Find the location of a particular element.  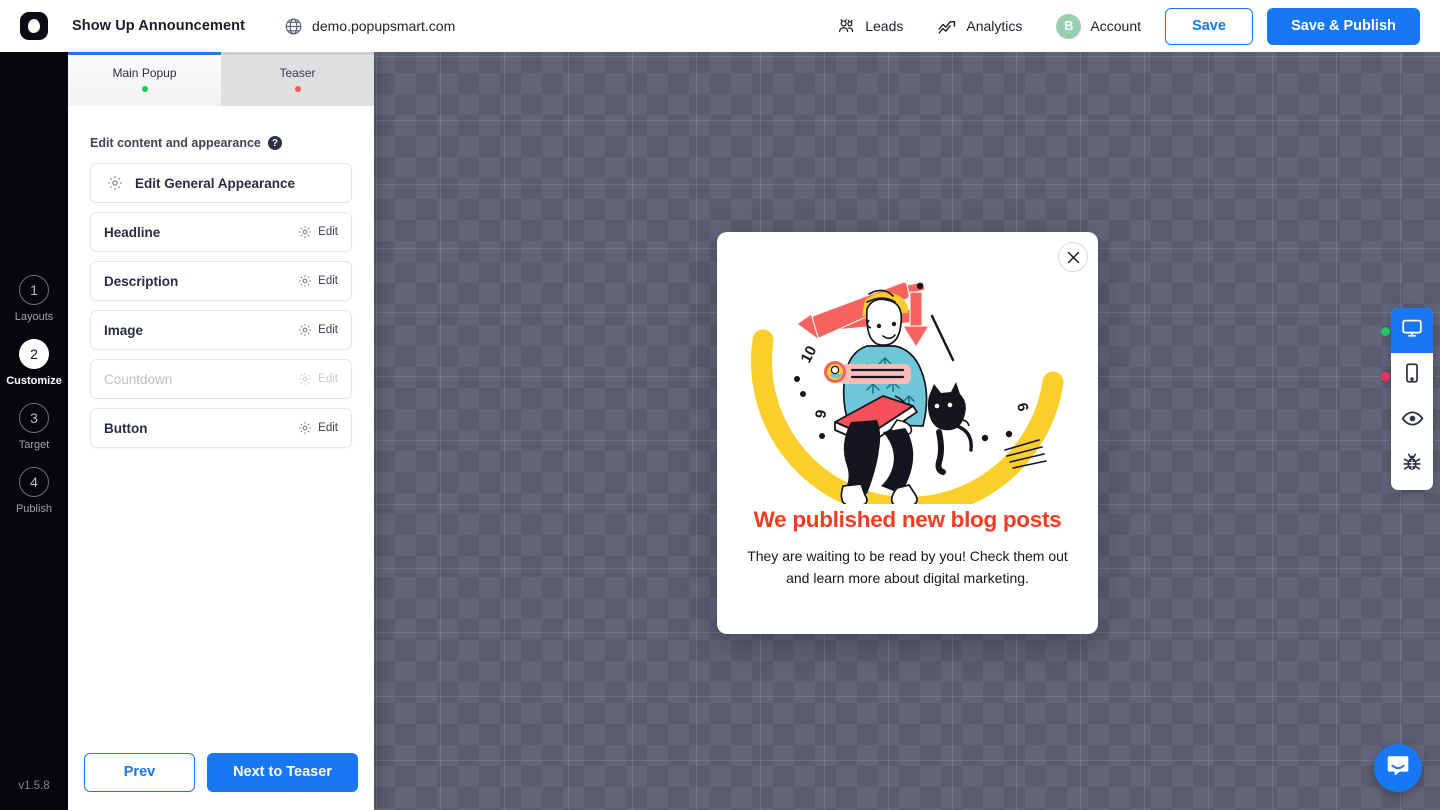

row-button: Button Edit is located at coordinates (221, 428).